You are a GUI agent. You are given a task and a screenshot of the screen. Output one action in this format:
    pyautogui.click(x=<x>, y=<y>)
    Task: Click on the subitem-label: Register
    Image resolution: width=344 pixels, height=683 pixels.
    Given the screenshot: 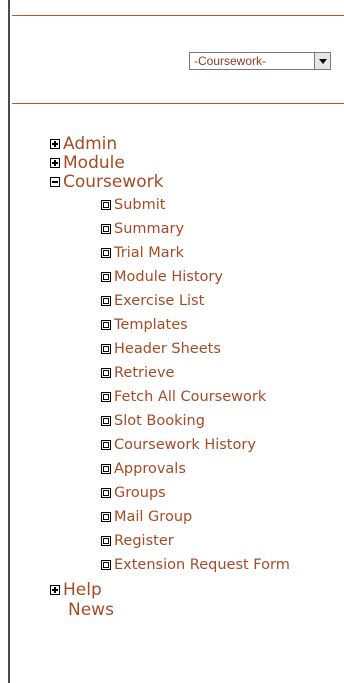 What is the action you would take?
    pyautogui.click(x=144, y=541)
    